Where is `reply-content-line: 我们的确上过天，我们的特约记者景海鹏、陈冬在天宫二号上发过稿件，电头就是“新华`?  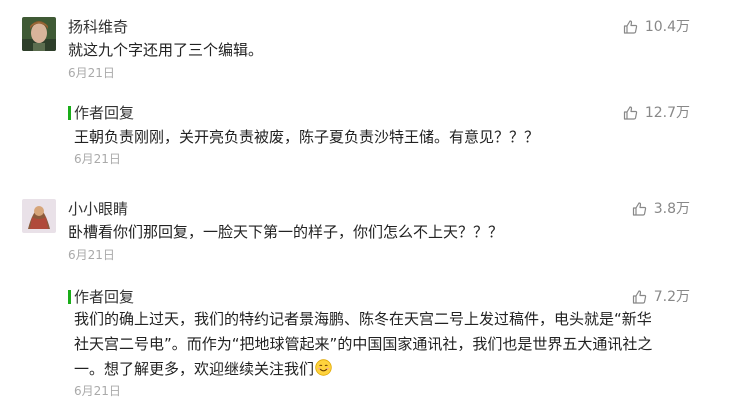 reply-content-line: 我们的确上过天，我们的特约记者景海鹏、陈冬在天宫二号上发过稿件，电头就是“新华 is located at coordinates (363, 319).